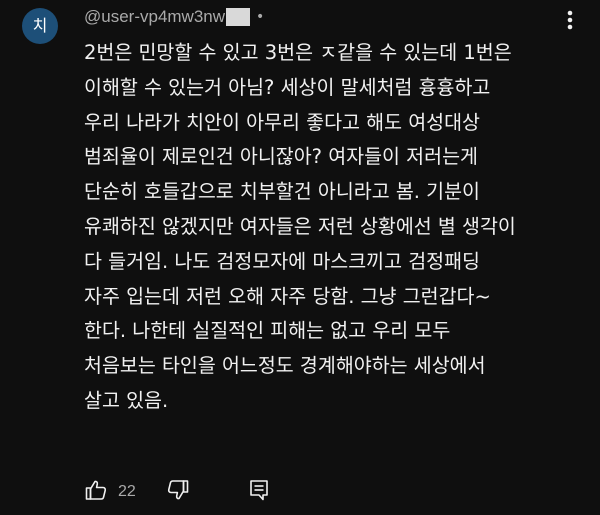 Image resolution: width=600 pixels, height=515 pixels. What do you see at coordinates (267, 331) in the screenshot?
I see `comment-line: 한다. 나한테 실질적인 피해는 없고 우리 모두` at bounding box center [267, 331].